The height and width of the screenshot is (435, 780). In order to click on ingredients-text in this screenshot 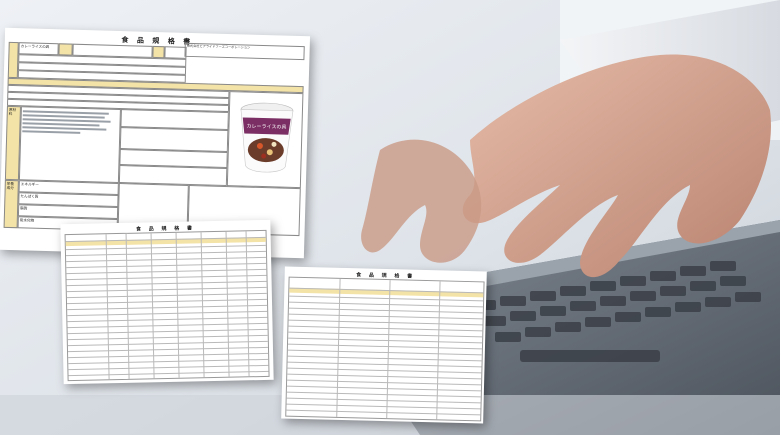, I will do `click(69, 145)`.